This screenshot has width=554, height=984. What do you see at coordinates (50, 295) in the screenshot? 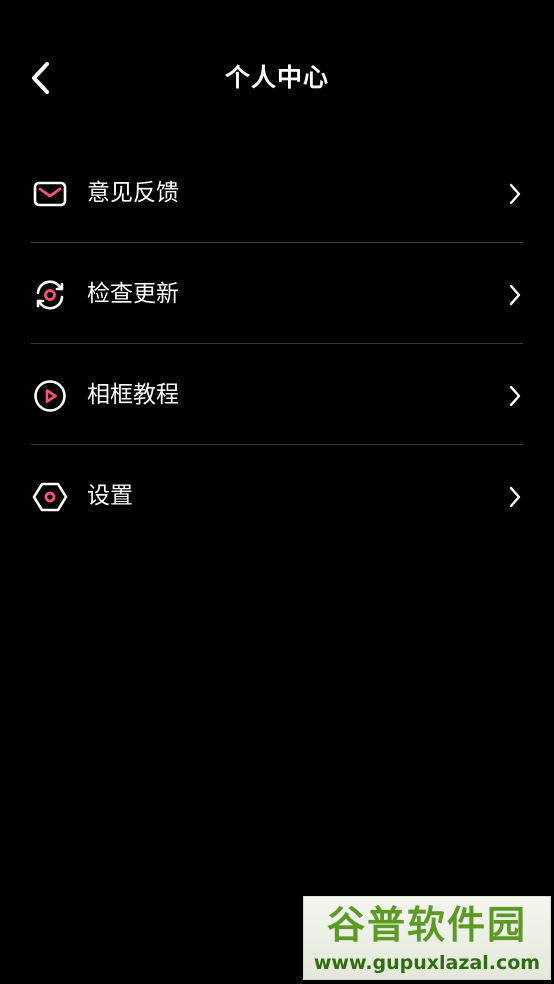
I see `refresh-icon` at bounding box center [50, 295].